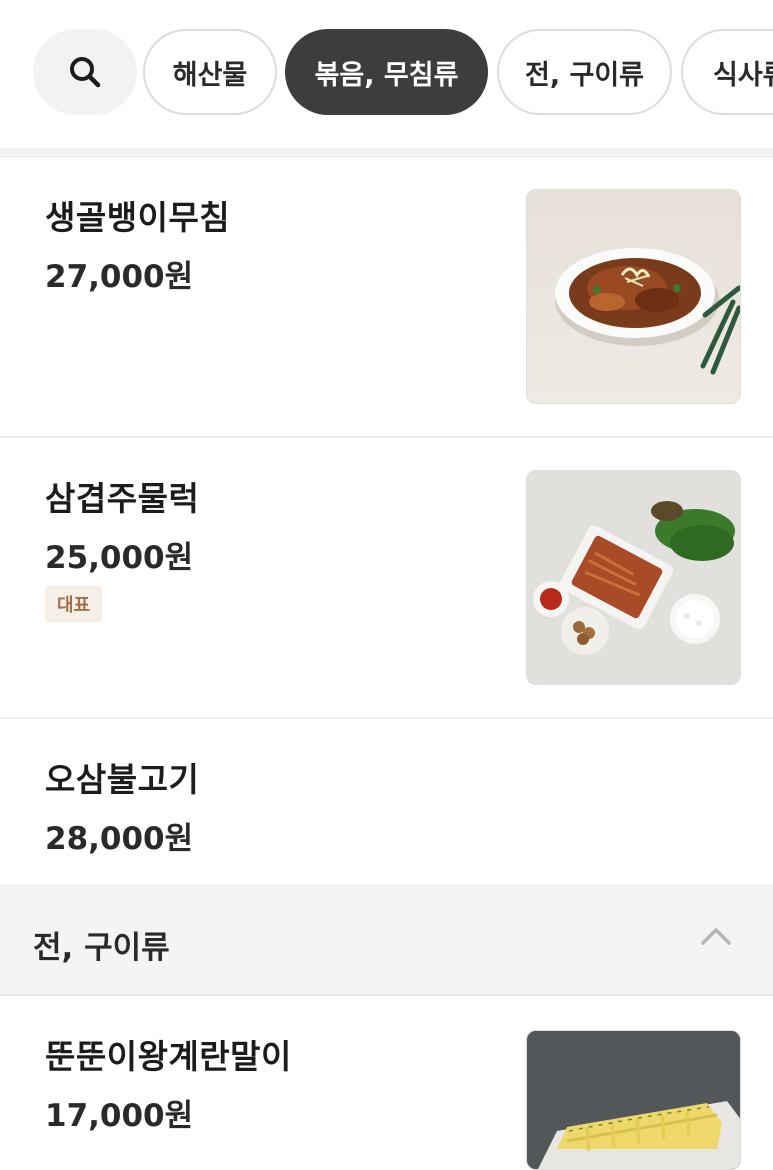 The image size is (773, 1170). I want to click on category-chip-label: 볶음, 무침류, so click(386, 75).